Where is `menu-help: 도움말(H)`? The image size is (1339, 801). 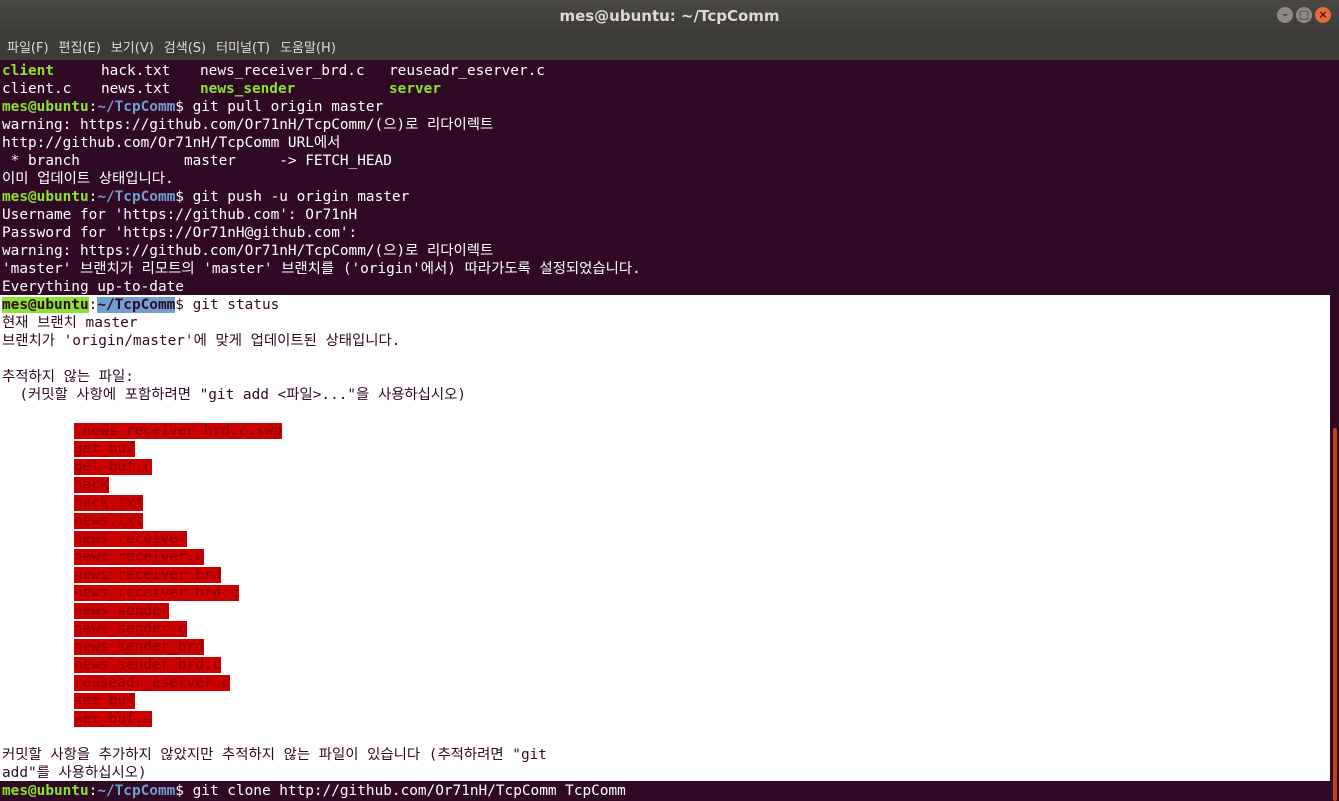
menu-help: 도움말(H) is located at coordinates (306, 46).